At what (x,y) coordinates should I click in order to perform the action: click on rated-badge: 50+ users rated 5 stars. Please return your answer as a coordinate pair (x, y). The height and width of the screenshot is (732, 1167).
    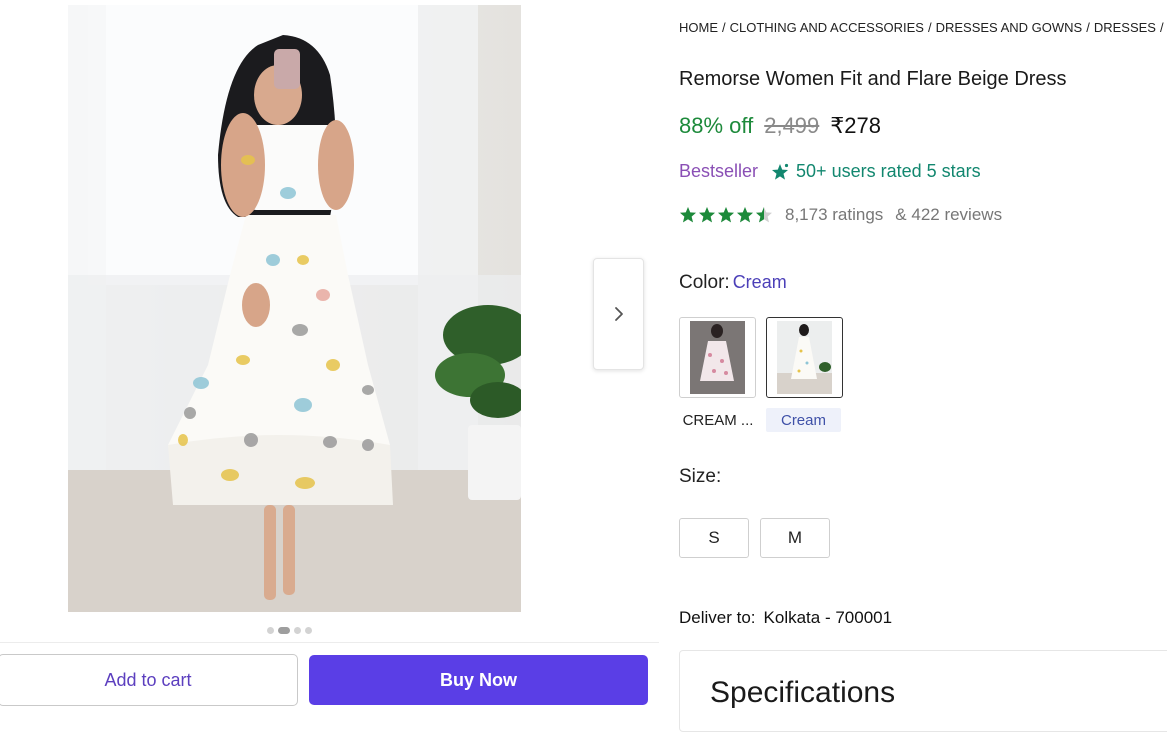
    Looking at the image, I should click on (875, 171).